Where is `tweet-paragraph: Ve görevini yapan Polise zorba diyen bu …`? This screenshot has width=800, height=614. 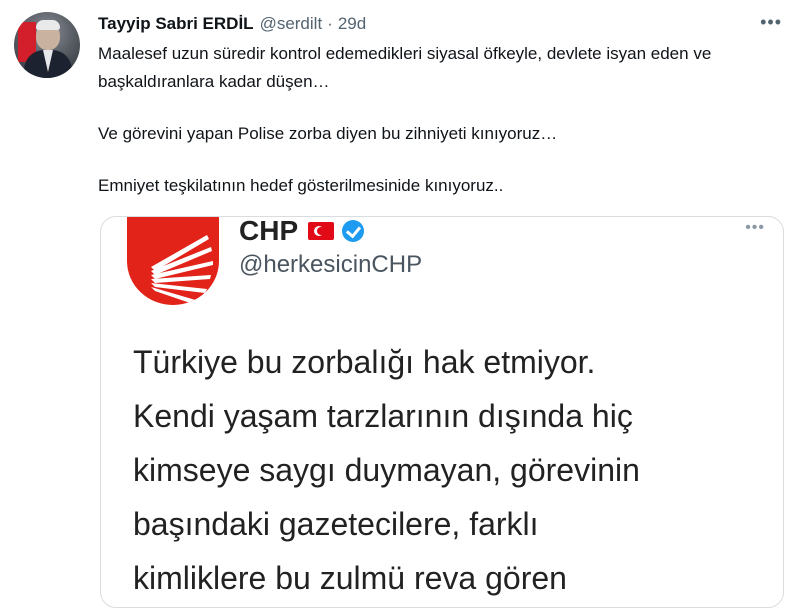
tweet-paragraph: Ve görevini yapan Polise zorba diyen bu … is located at coordinates (328, 133).